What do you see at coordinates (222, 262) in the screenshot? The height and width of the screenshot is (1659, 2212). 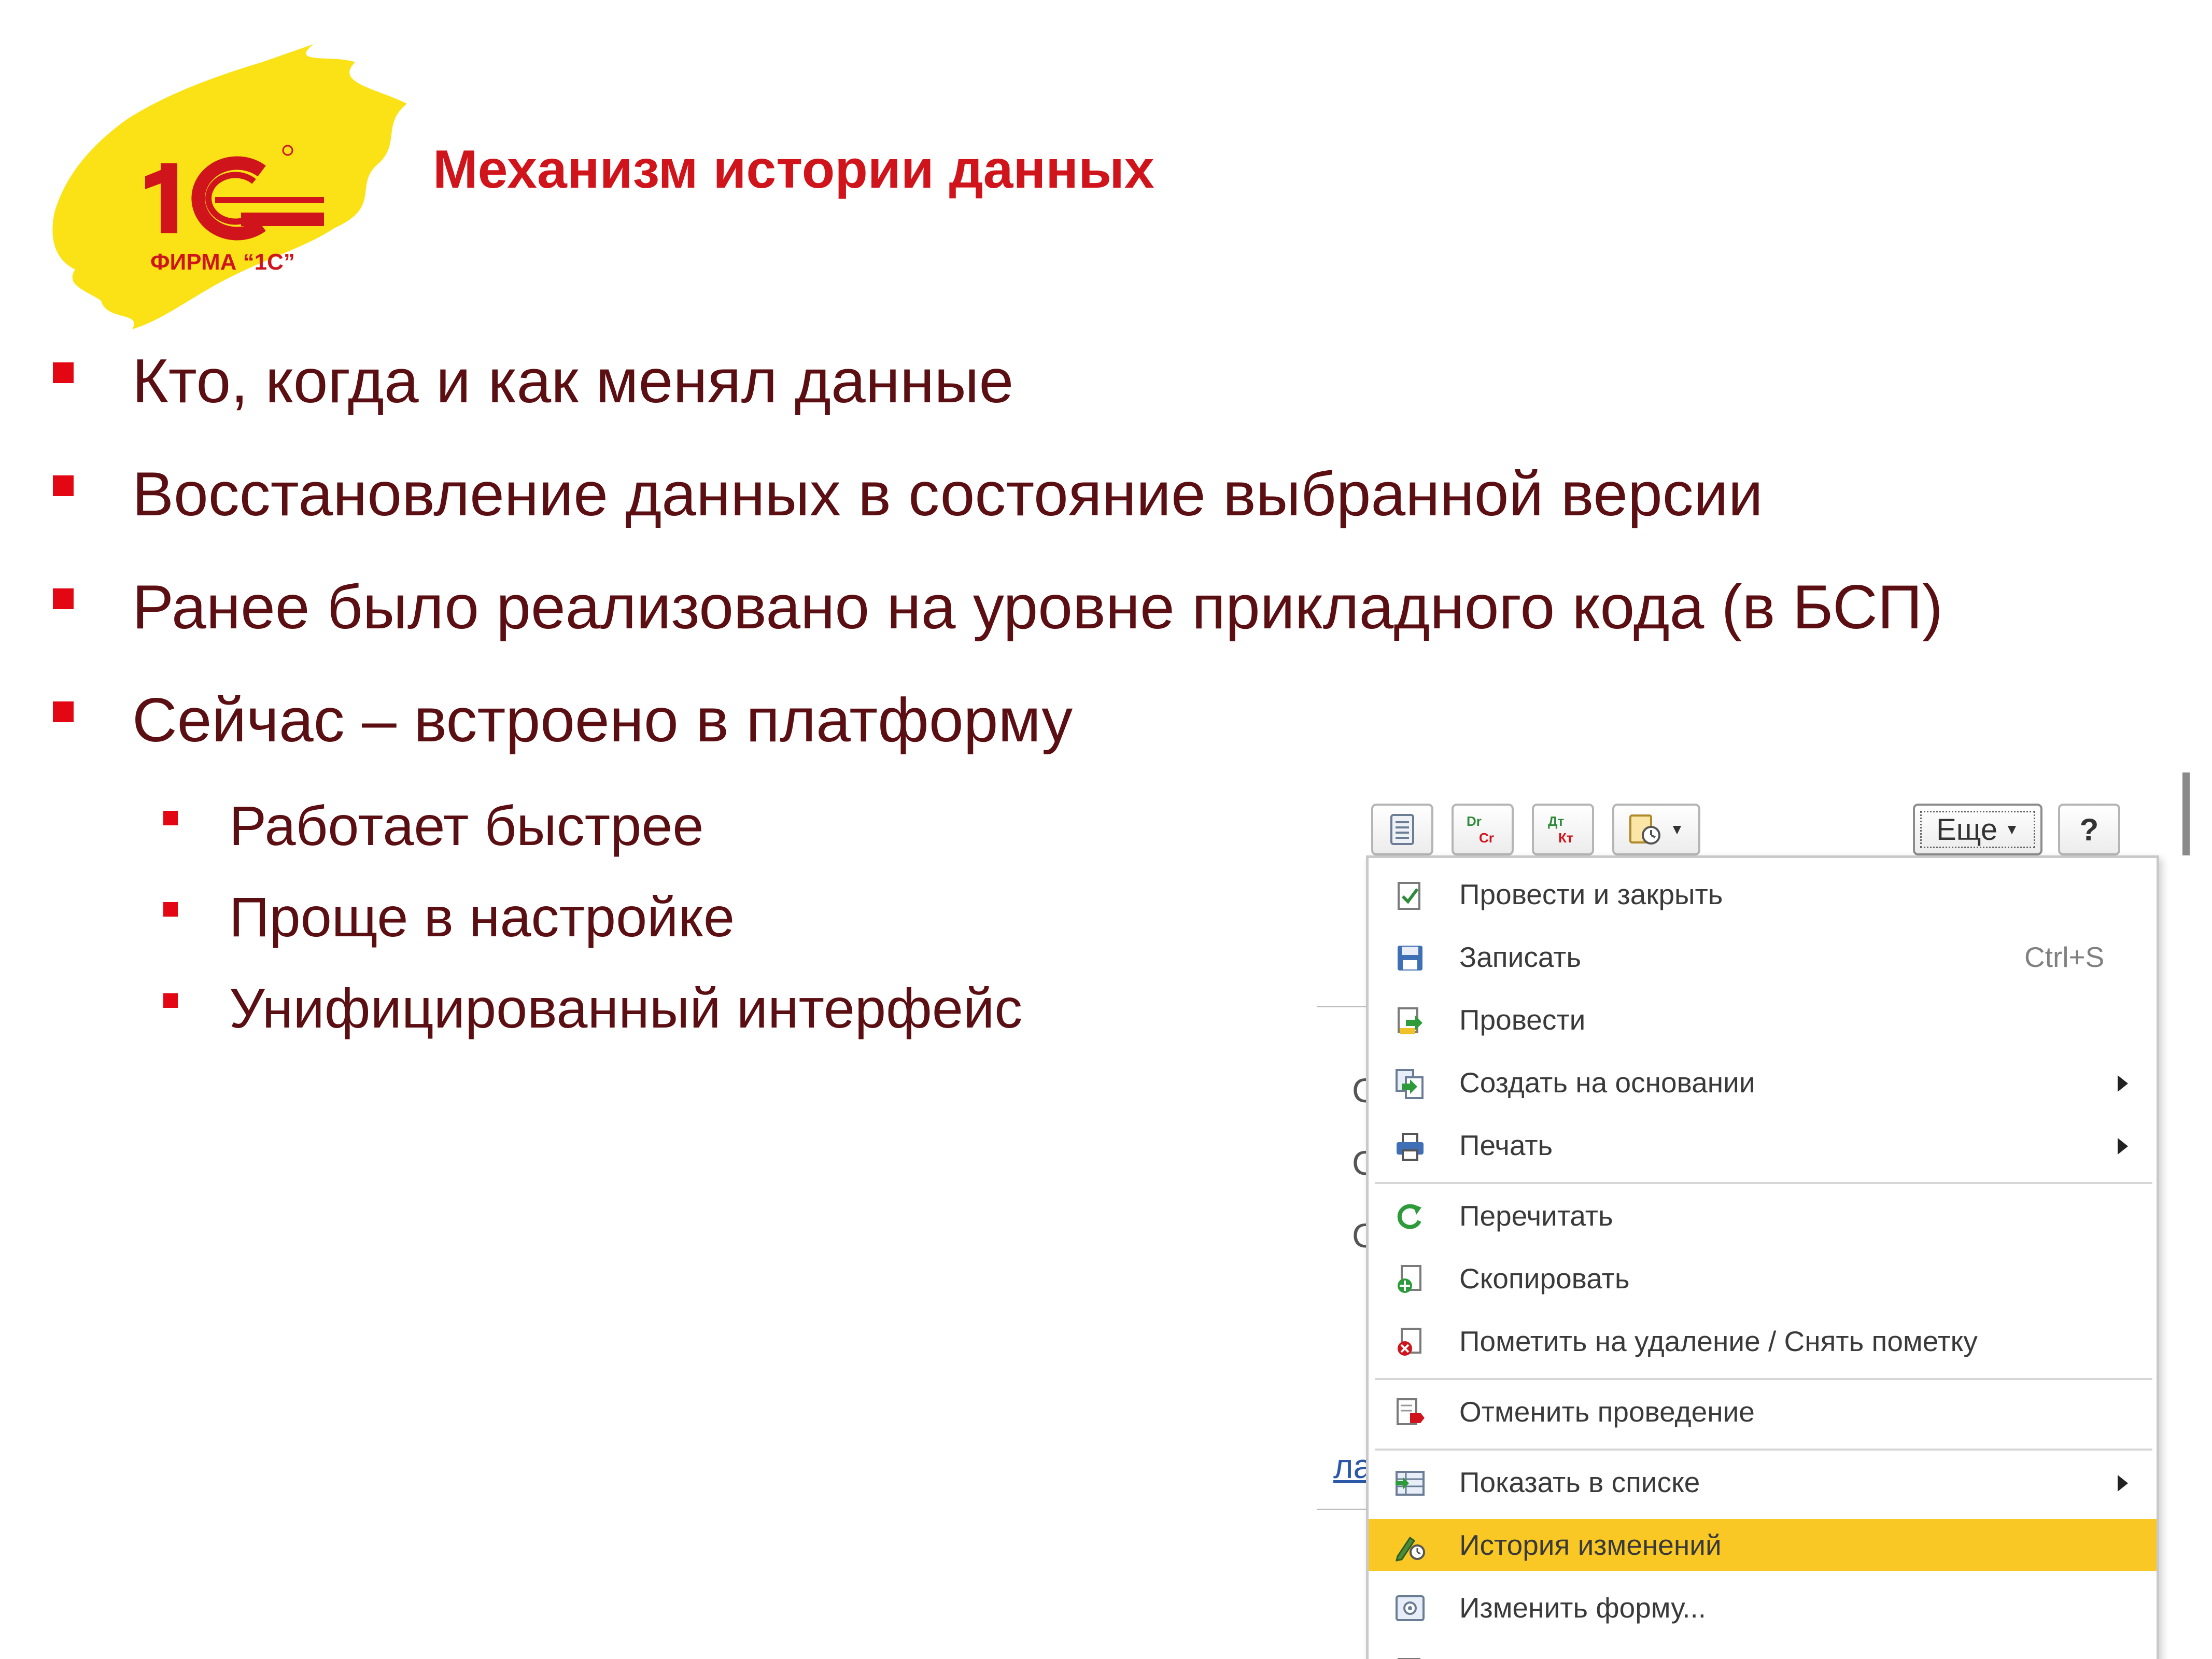 I see `logo-text: ФИРМА “1С”` at bounding box center [222, 262].